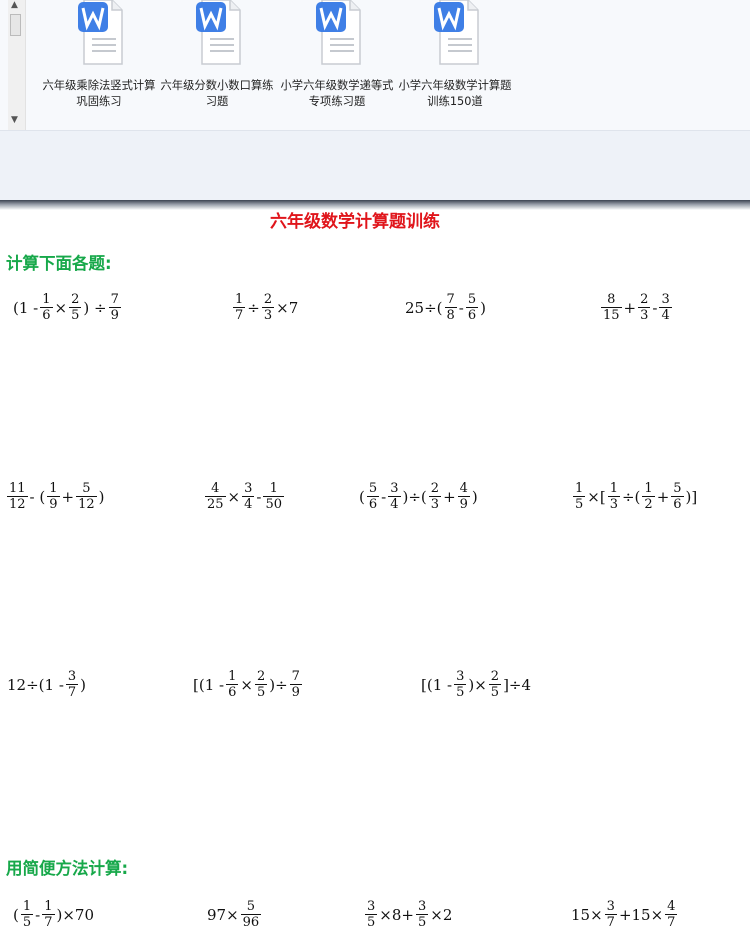 The image size is (750, 934). Describe the element at coordinates (463, 497) in the screenshot. I see `fraction: 49` at that location.